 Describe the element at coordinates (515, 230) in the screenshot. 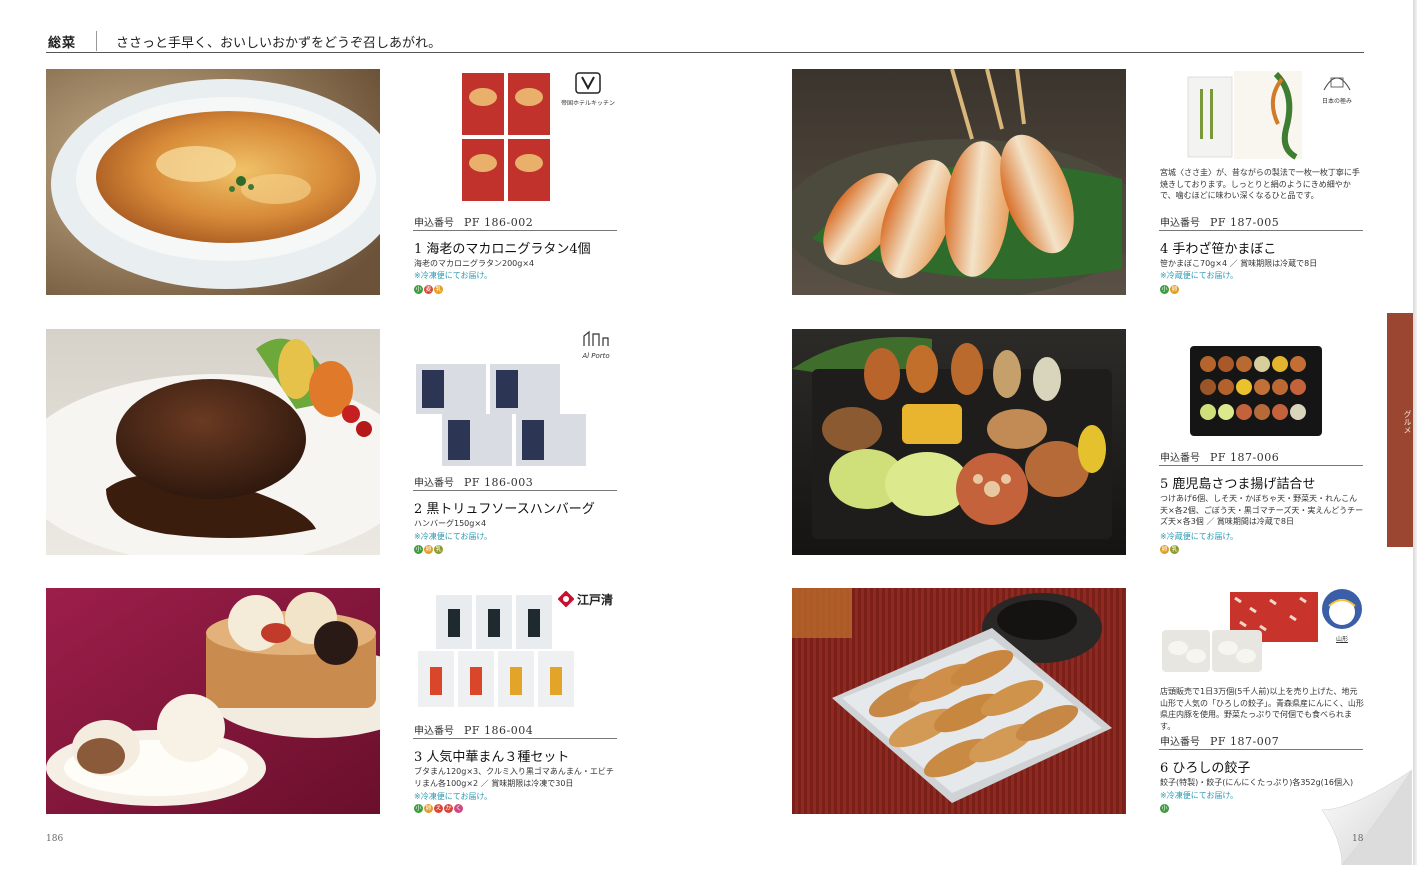

I see `item-1-rule` at that location.